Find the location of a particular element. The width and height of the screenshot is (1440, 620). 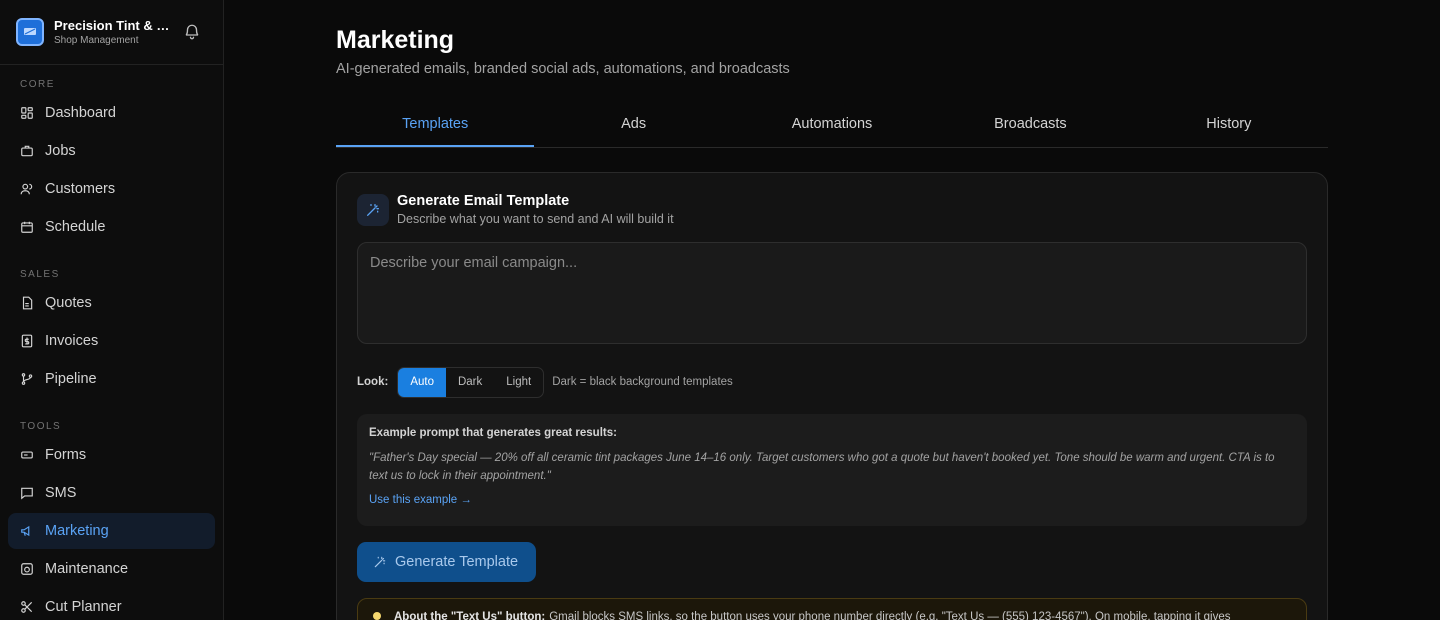

tab-automations: Automations is located at coordinates (832, 125).